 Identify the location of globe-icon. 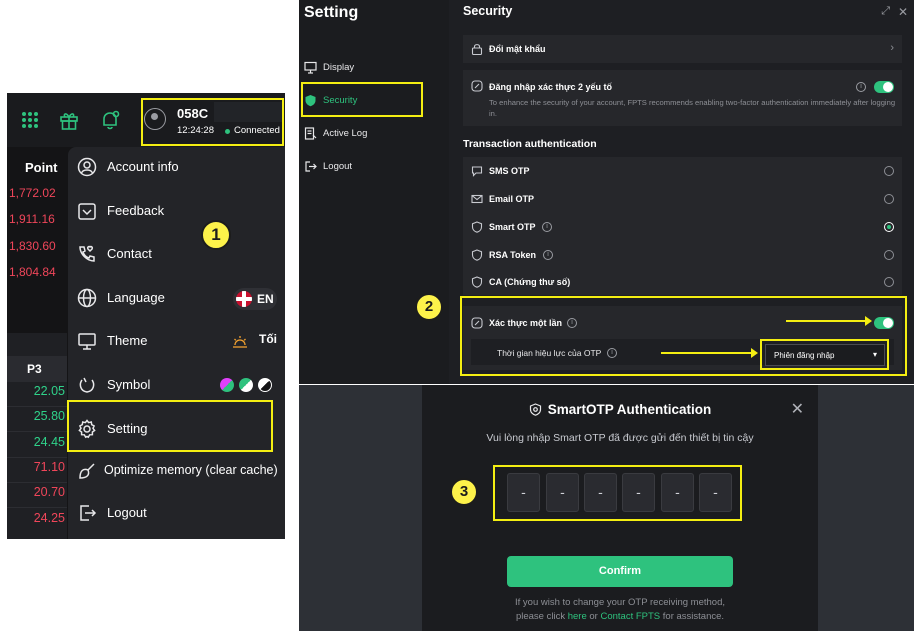
(87, 298).